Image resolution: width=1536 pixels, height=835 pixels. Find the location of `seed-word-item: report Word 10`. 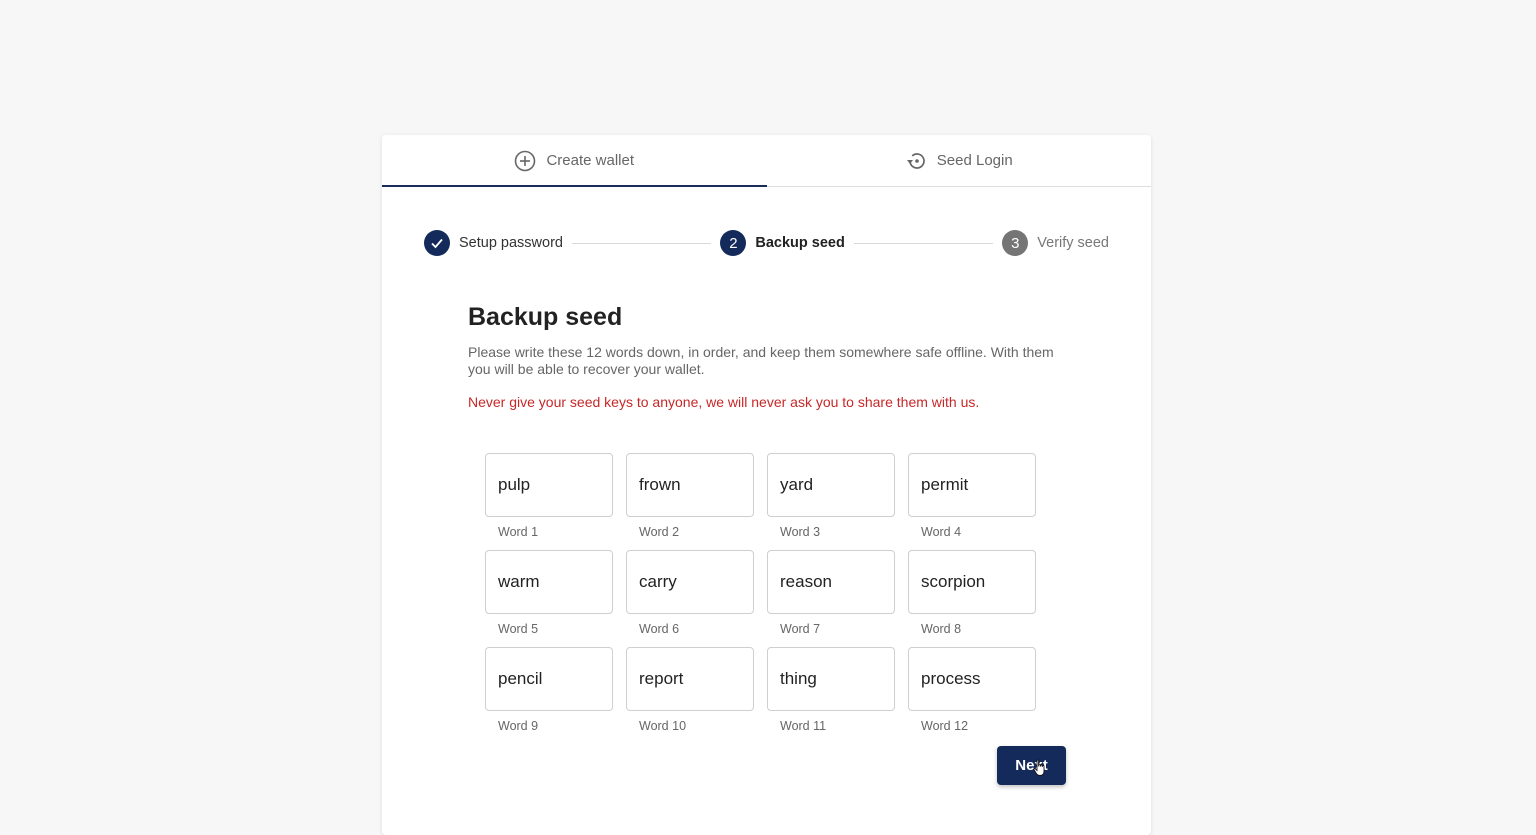

seed-word-item: report Word 10 is located at coordinates (690, 690).